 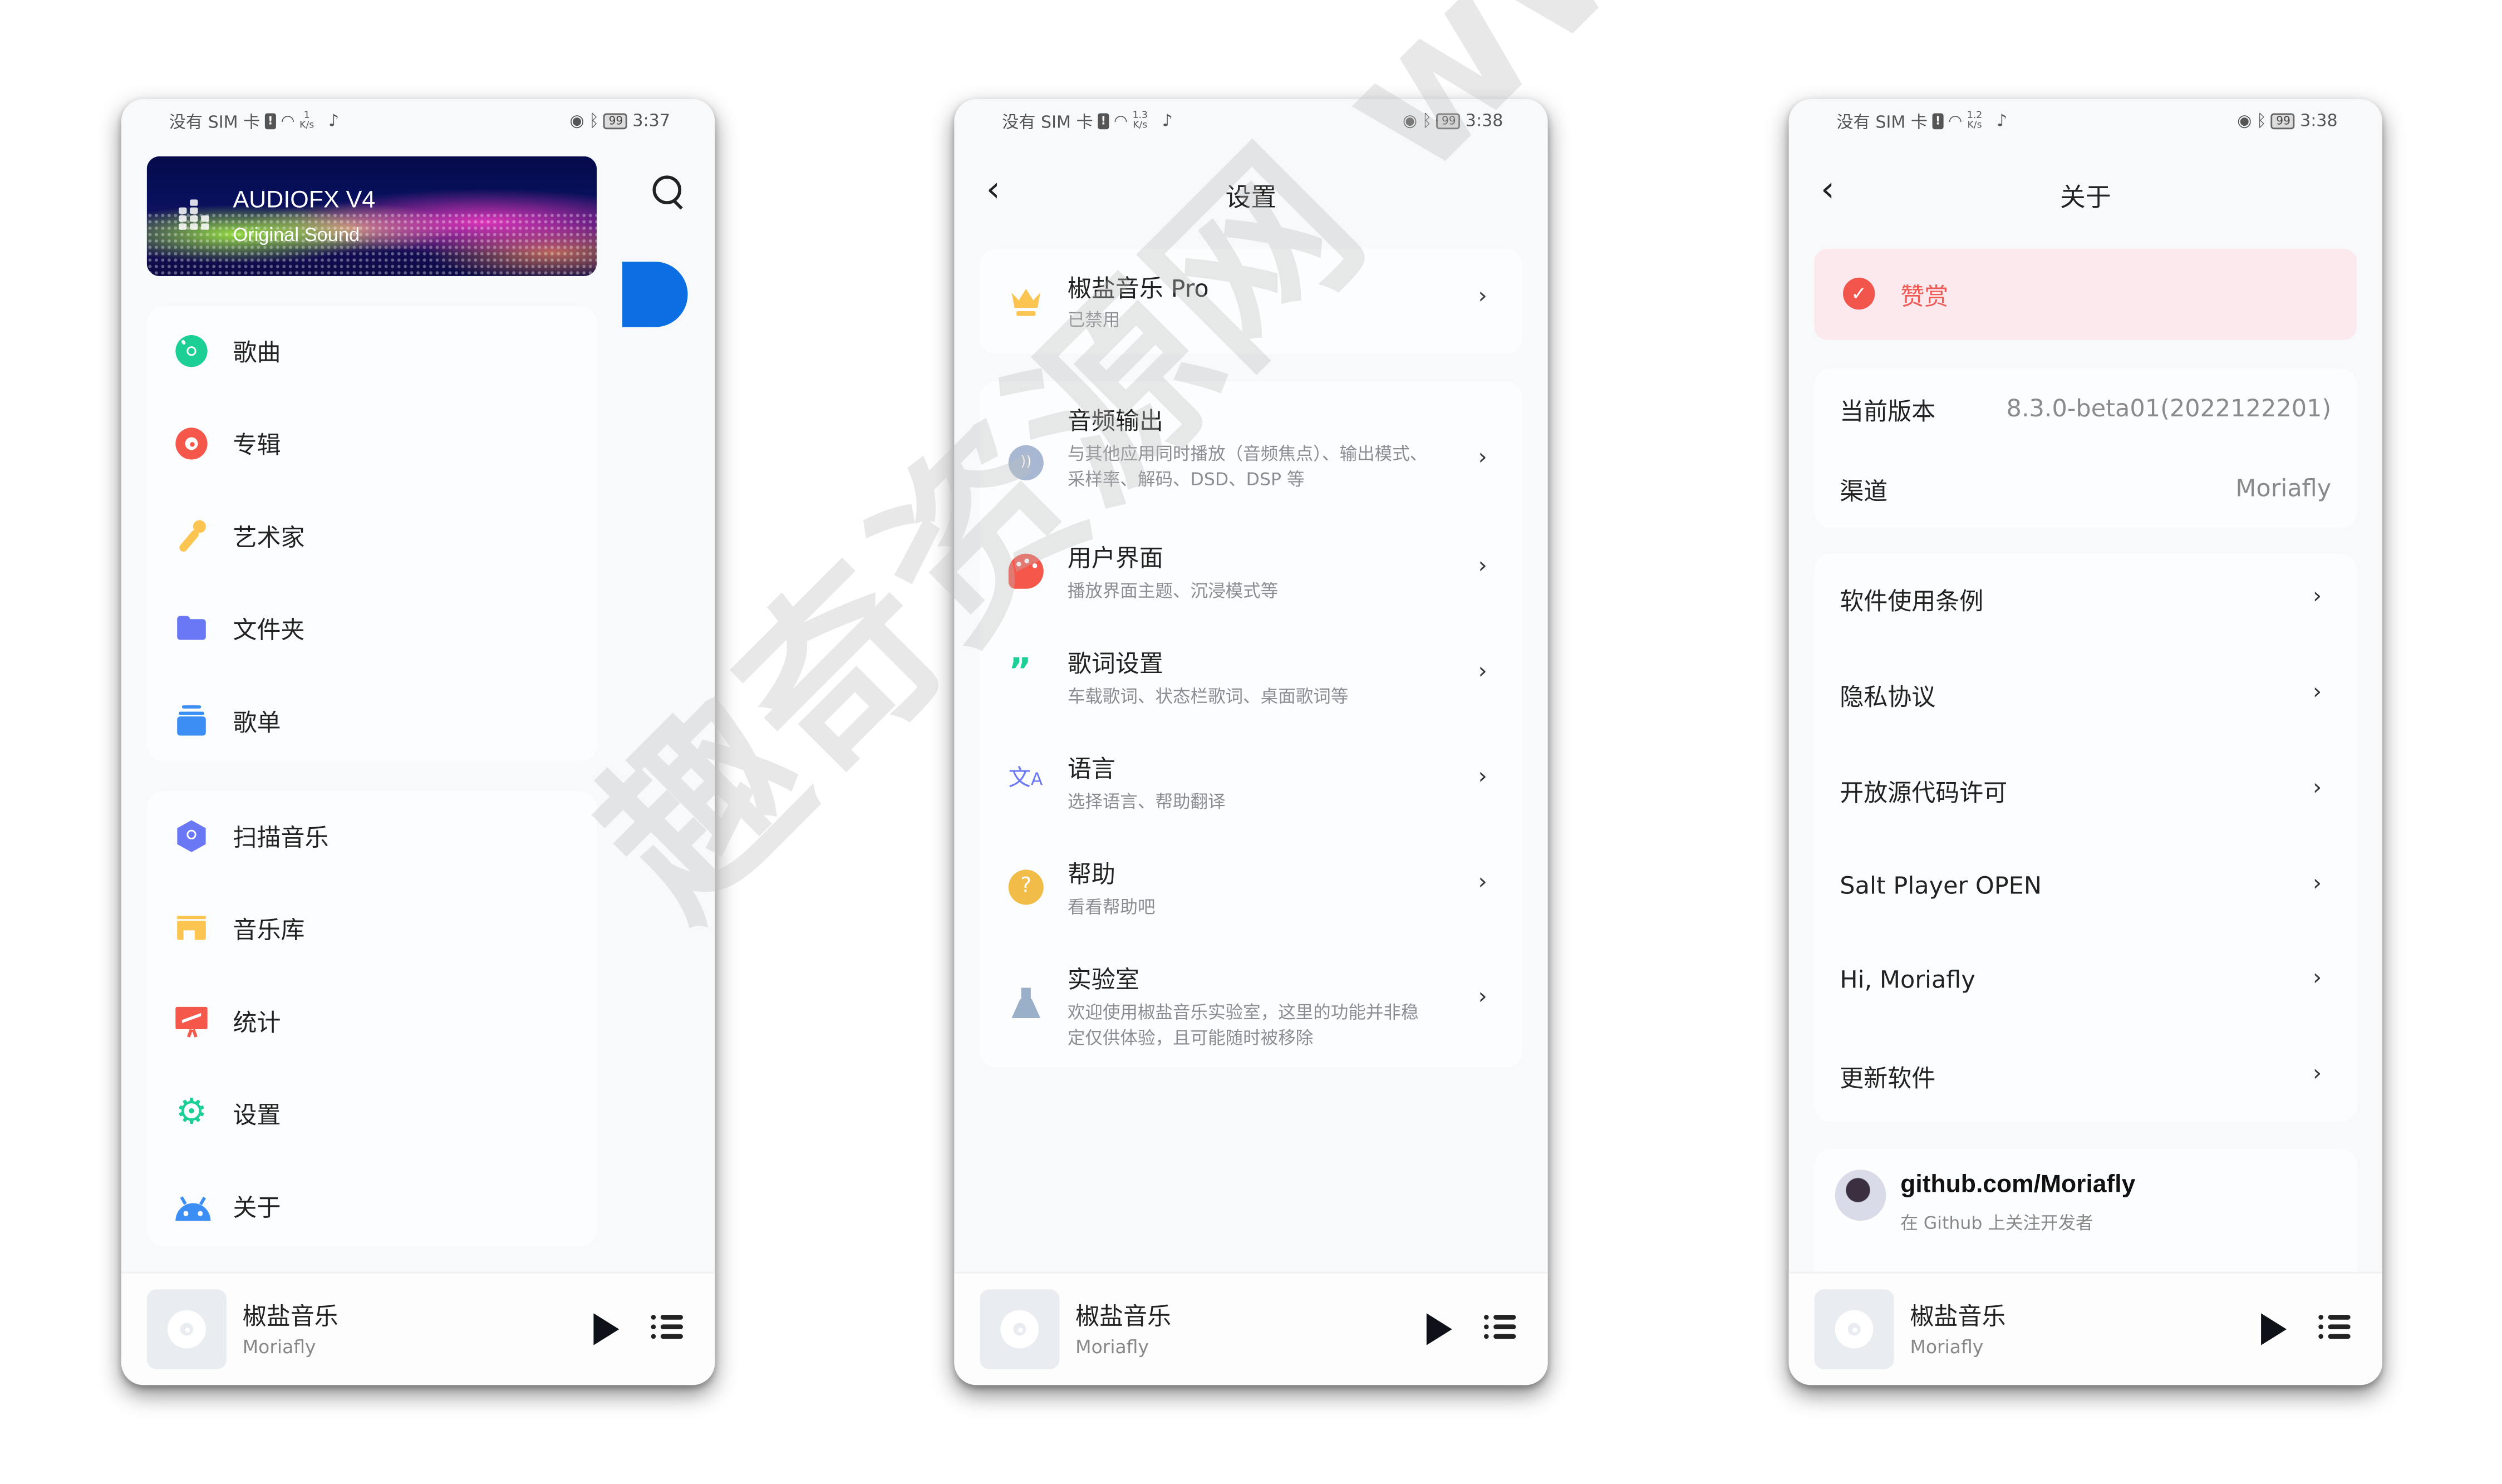 I want to click on drawer-handle-tab, so click(x=655, y=294).